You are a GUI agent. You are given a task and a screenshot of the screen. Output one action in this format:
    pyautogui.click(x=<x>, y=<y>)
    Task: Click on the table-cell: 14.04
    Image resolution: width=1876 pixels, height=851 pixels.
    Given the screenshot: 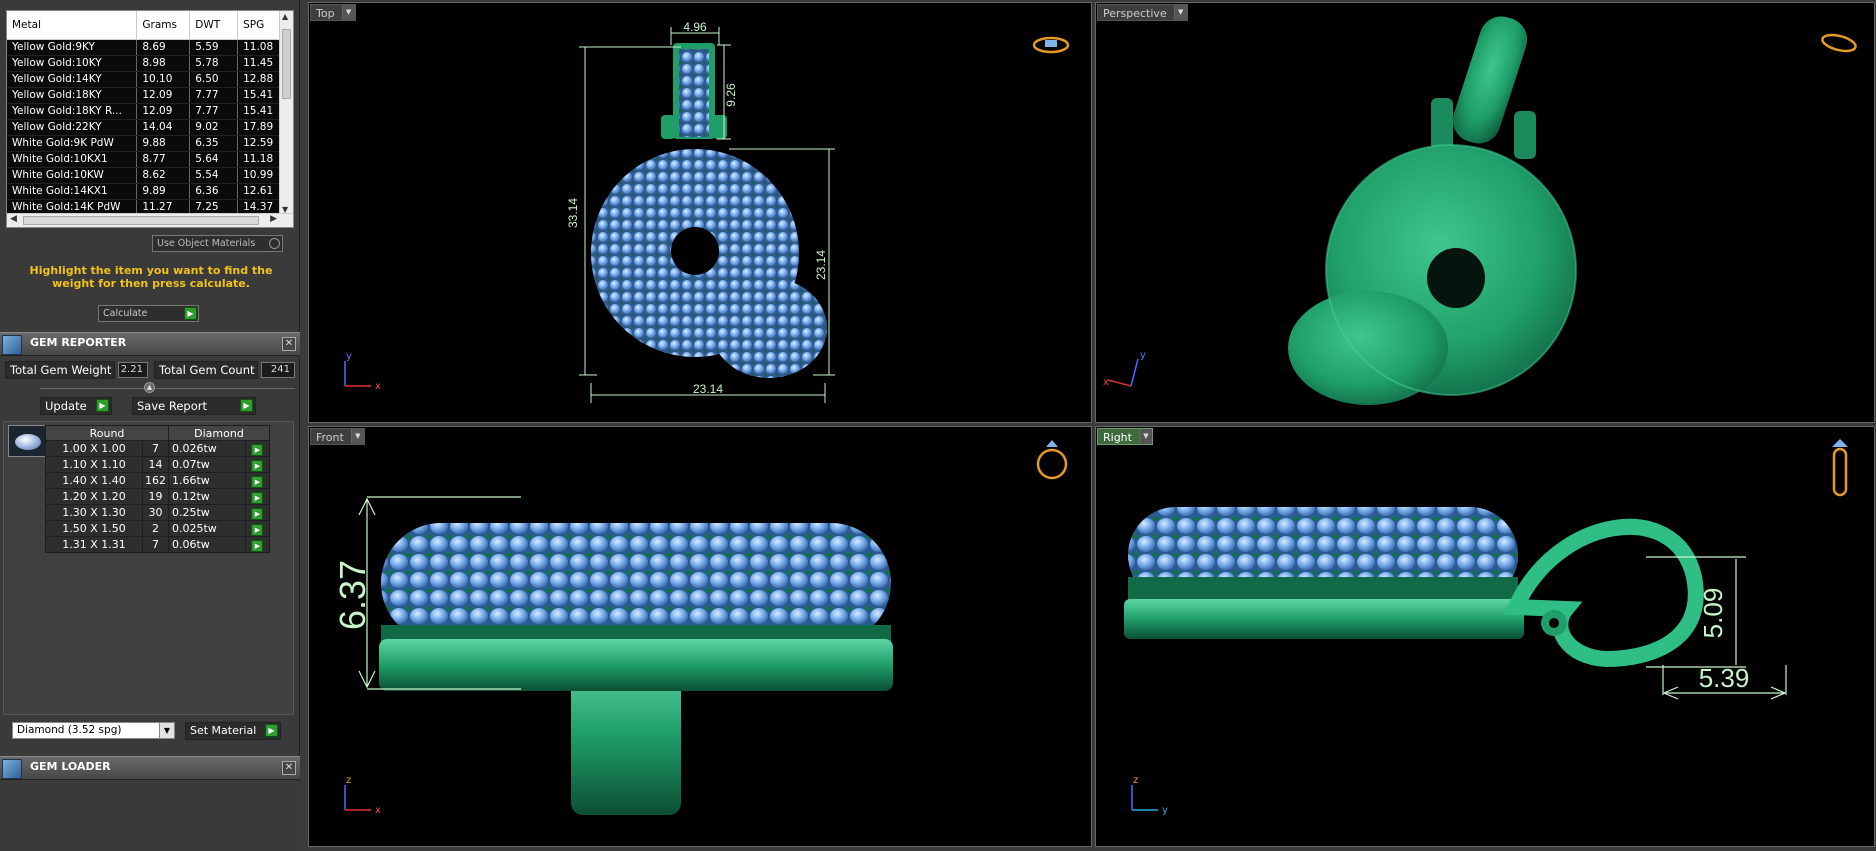 What is the action you would take?
    pyautogui.click(x=163, y=127)
    